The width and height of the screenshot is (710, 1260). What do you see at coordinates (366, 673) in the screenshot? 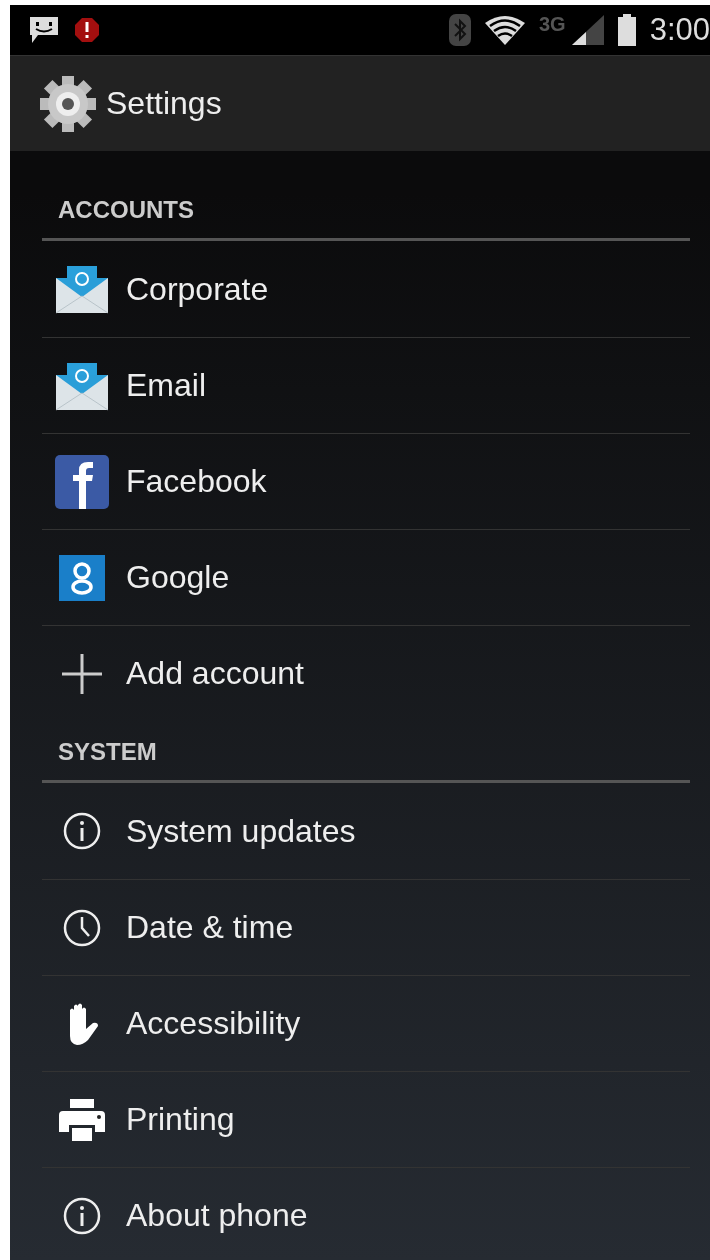
I see `settings-item: Add account` at bounding box center [366, 673].